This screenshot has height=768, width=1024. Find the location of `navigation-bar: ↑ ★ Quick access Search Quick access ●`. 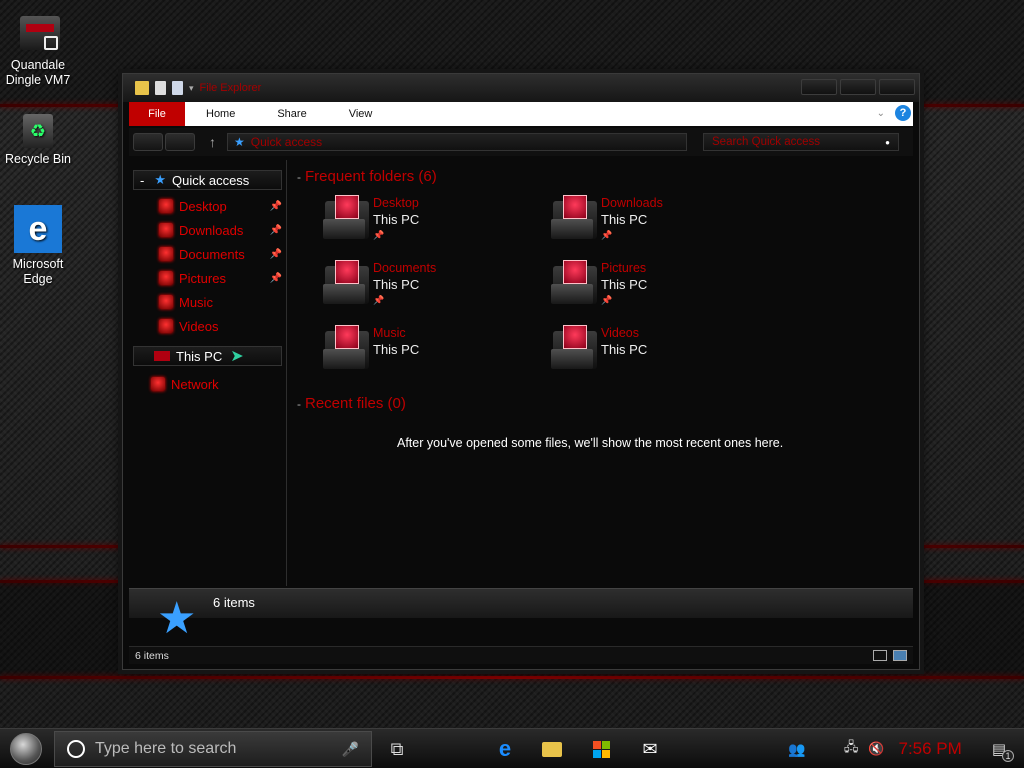

navigation-bar: ↑ ★ Quick access Search Quick access ● is located at coordinates (521, 142).